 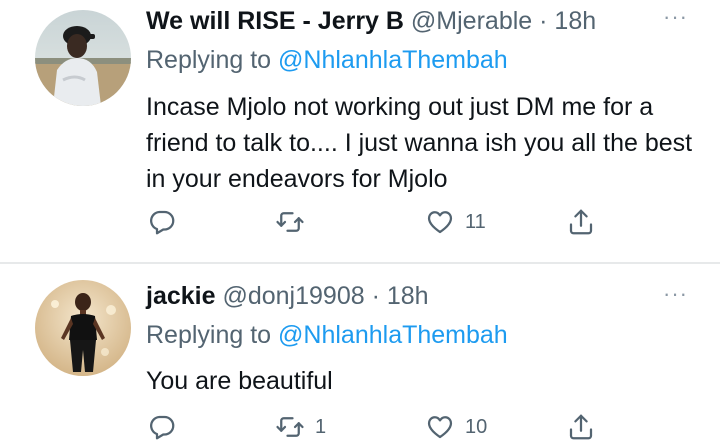 I want to click on retweet-button, so click(x=295, y=222).